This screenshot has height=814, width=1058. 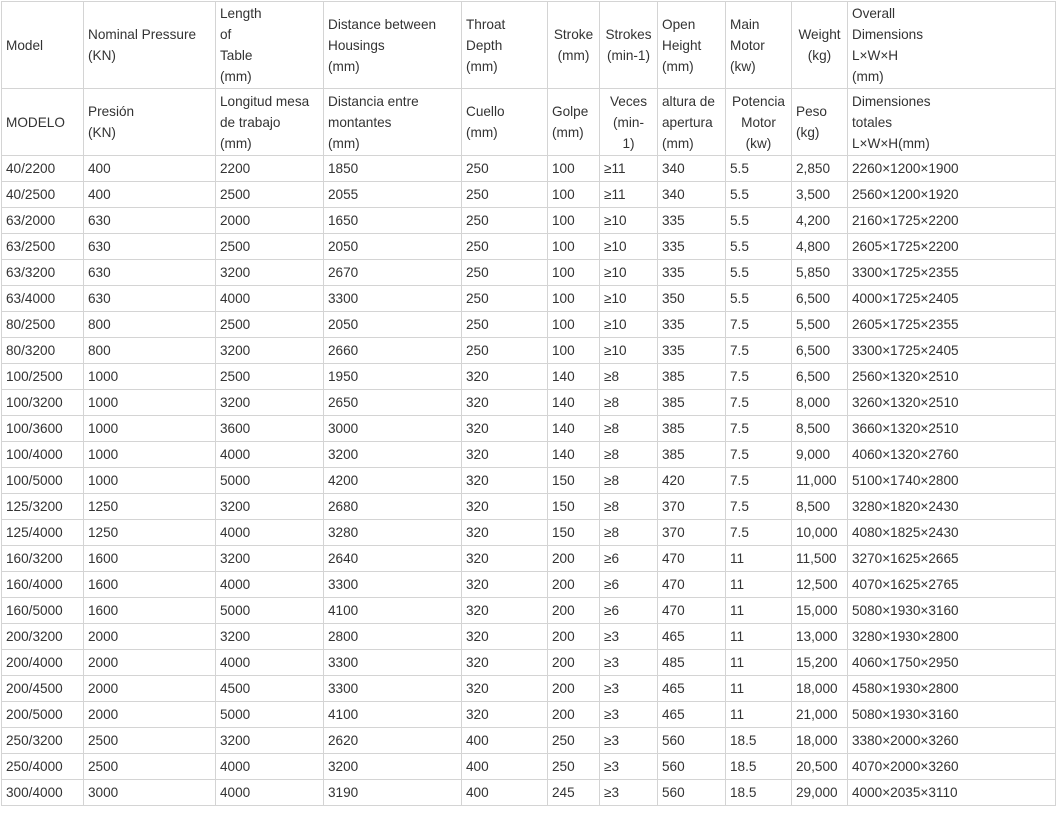 What do you see at coordinates (951, 298) in the screenshot?
I see `cell-overall-dimensions: 4000×1725×2405` at bounding box center [951, 298].